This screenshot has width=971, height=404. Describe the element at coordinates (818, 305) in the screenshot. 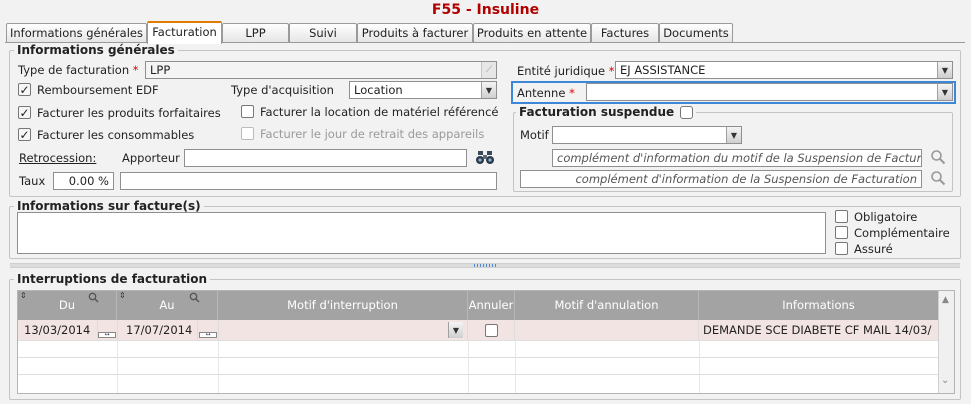

I see `column-header-informations: Informations` at that location.